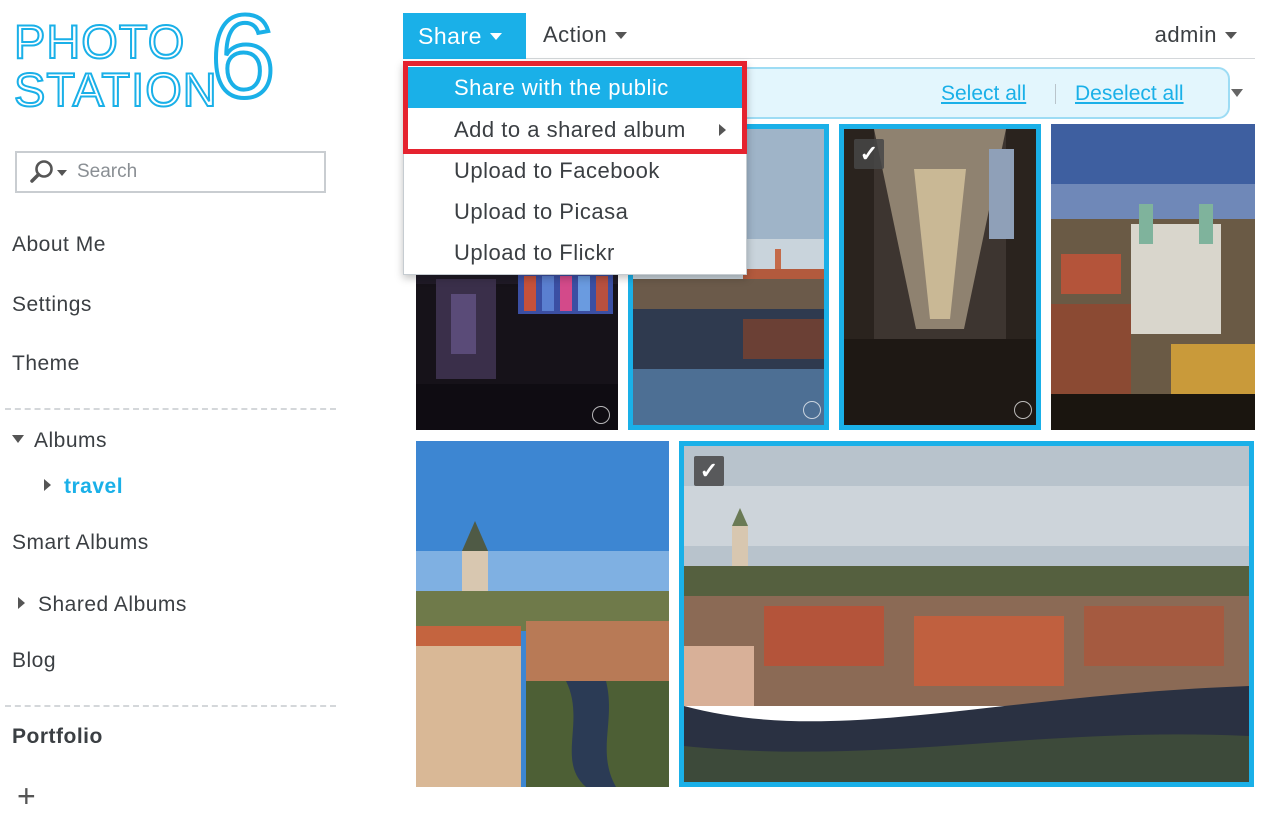 The height and width of the screenshot is (818, 1280). I want to click on selection-separator, so click(1055, 94).